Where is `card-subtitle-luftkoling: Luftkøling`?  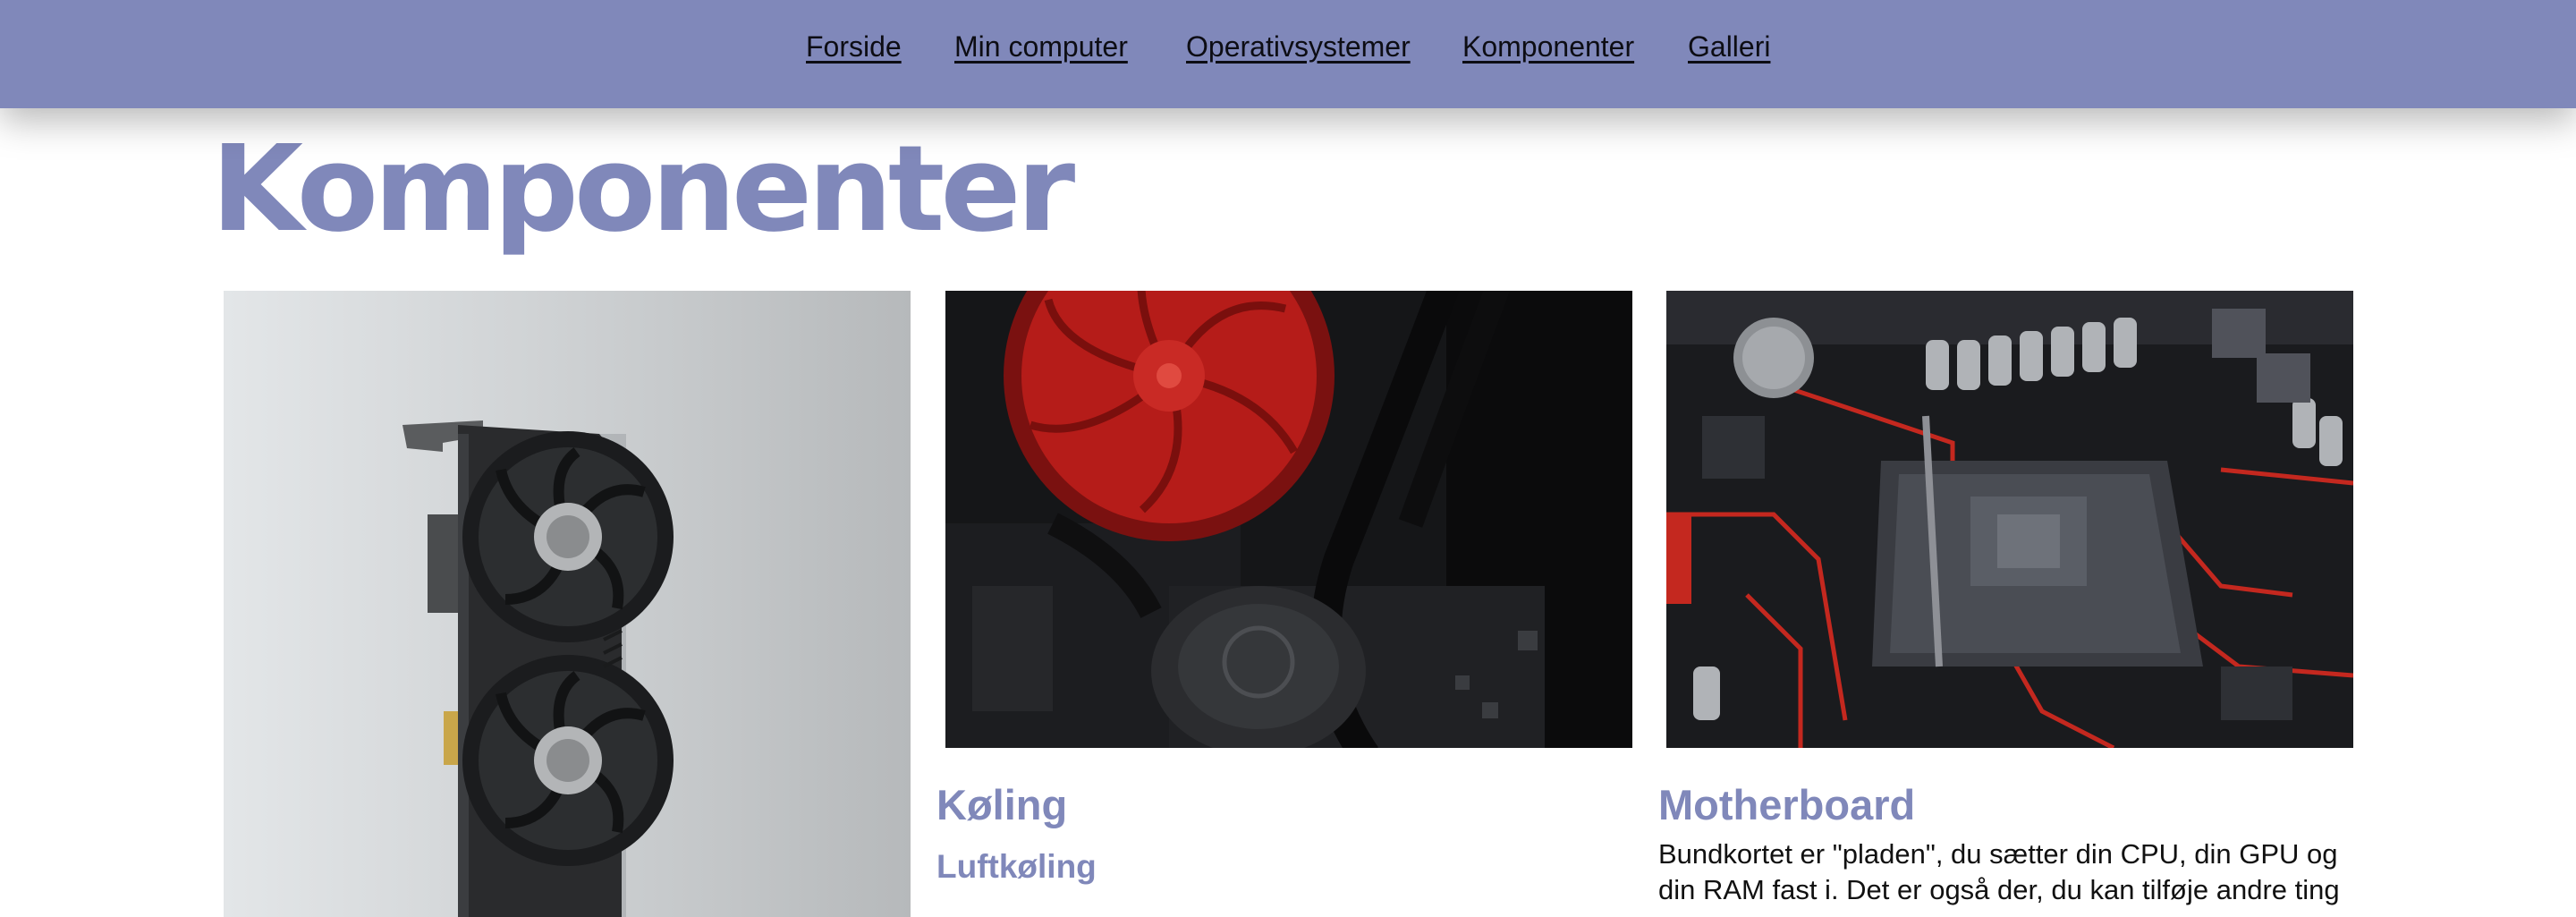 card-subtitle-luftkoling: Luftkøling is located at coordinates (1016, 867).